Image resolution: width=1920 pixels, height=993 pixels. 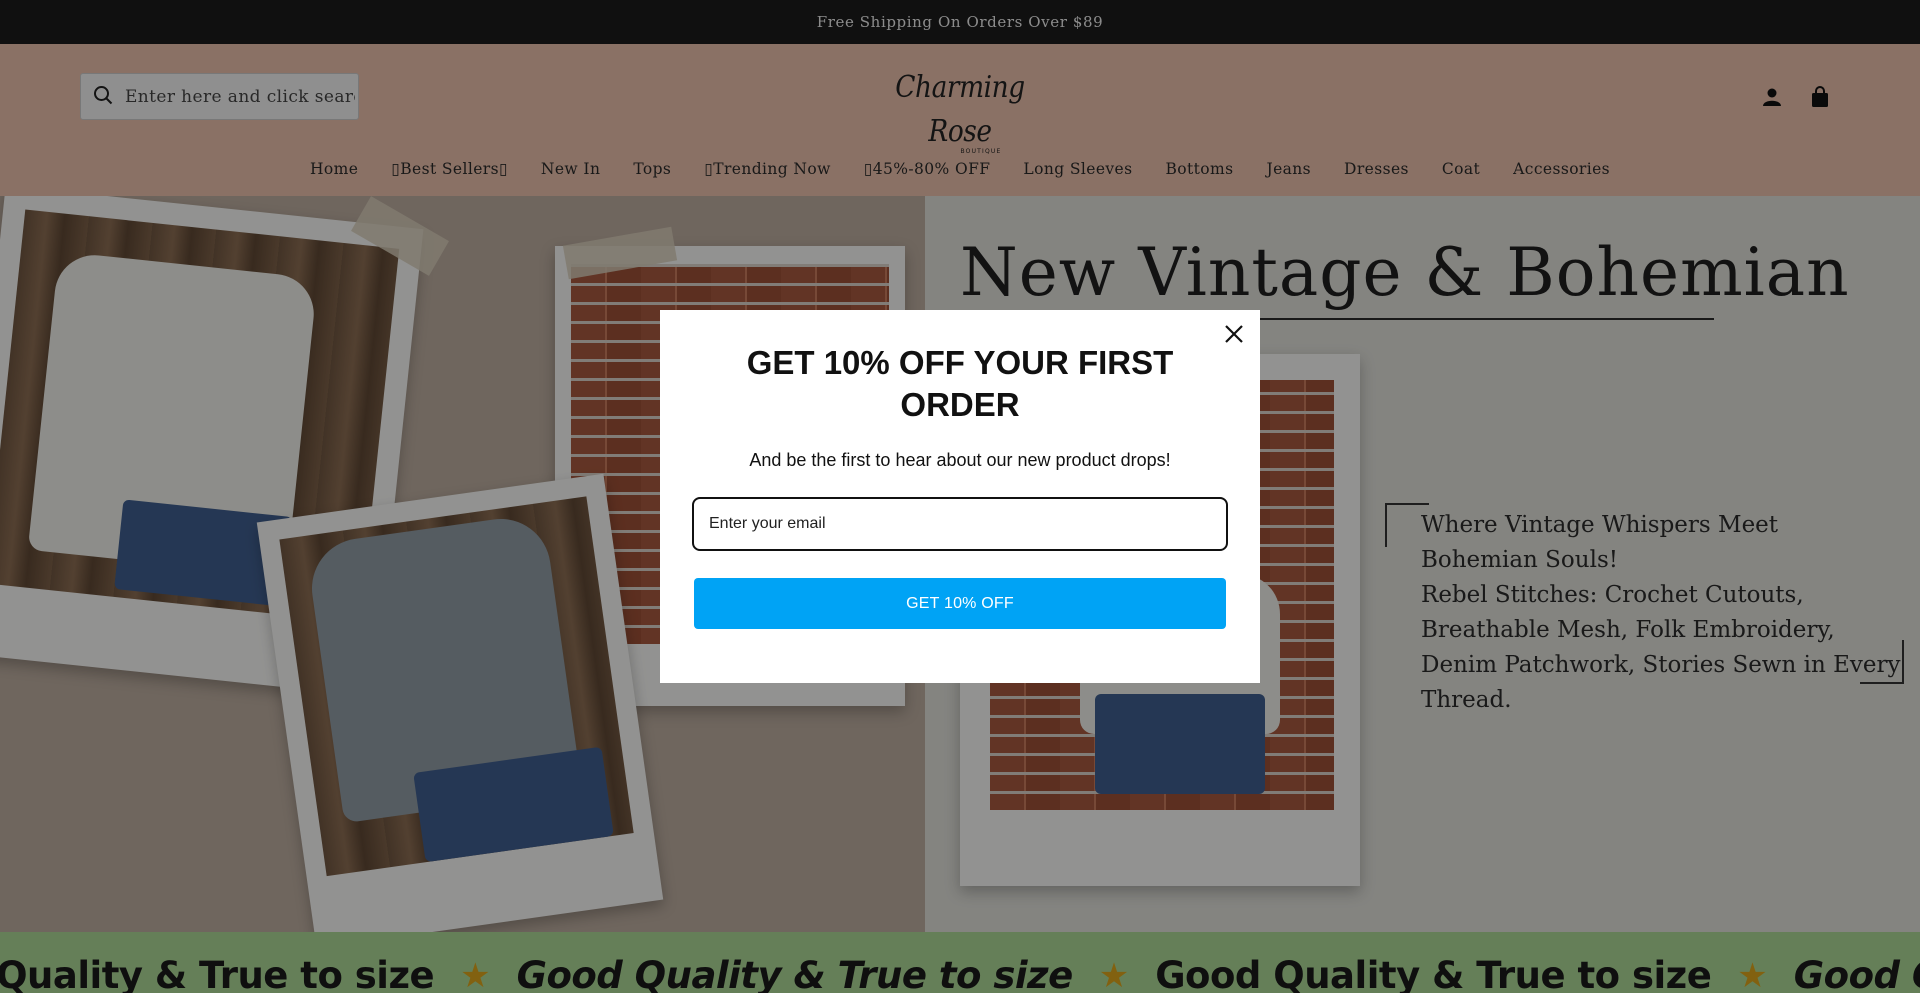 What do you see at coordinates (960, 524) in the screenshot?
I see `email-field` at bounding box center [960, 524].